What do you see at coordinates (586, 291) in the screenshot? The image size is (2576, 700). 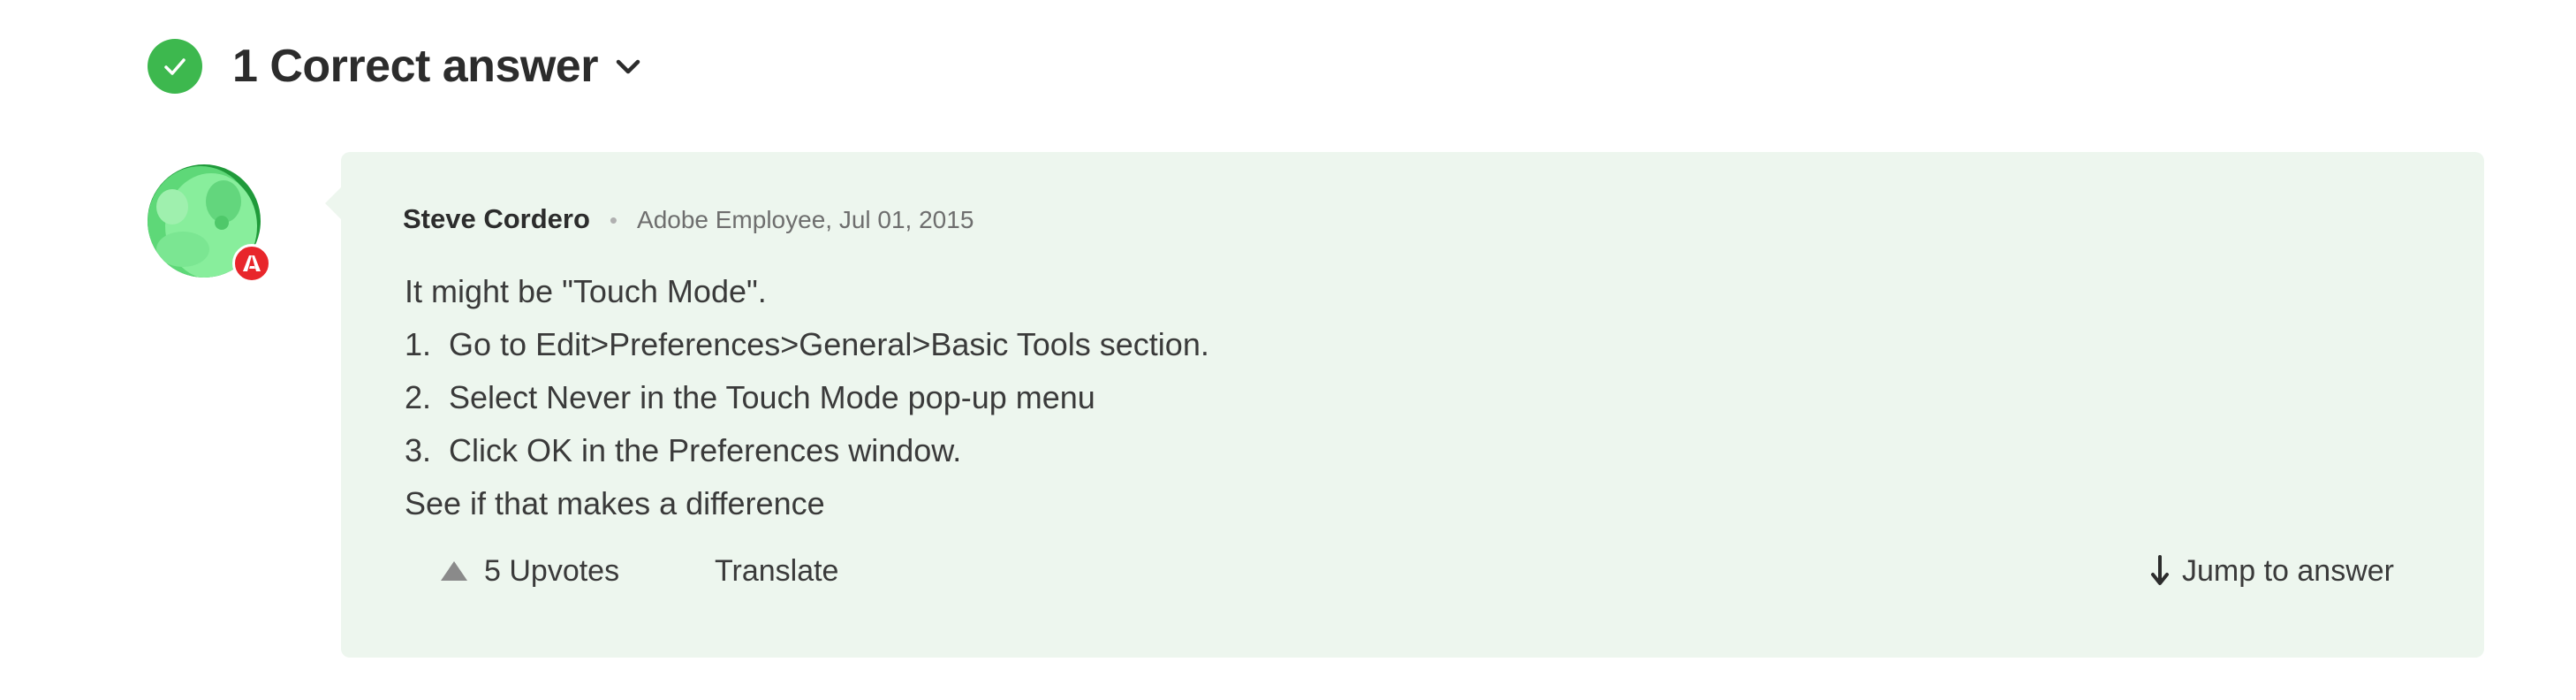 I see `answer-line: It might be "Touch Mode".` at bounding box center [586, 291].